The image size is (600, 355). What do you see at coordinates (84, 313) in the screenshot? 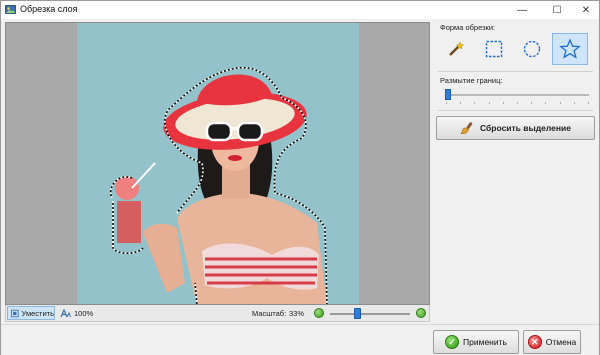
I see `zoom-100-label: 100%` at bounding box center [84, 313].